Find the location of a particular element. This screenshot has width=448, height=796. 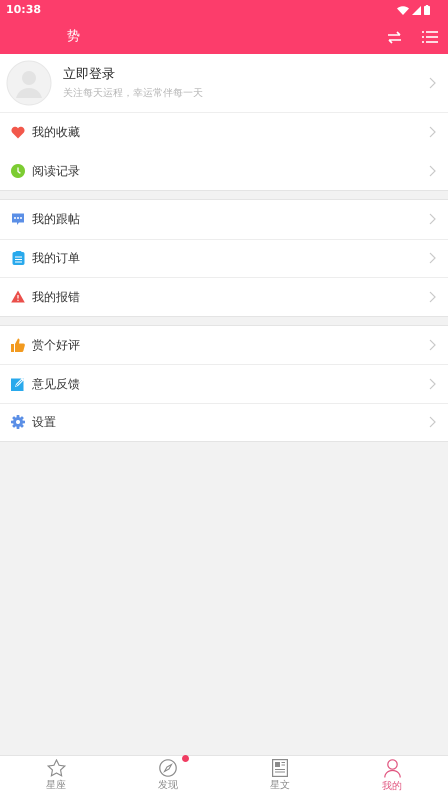

menu-label: 阅读记录 is located at coordinates (56, 171).